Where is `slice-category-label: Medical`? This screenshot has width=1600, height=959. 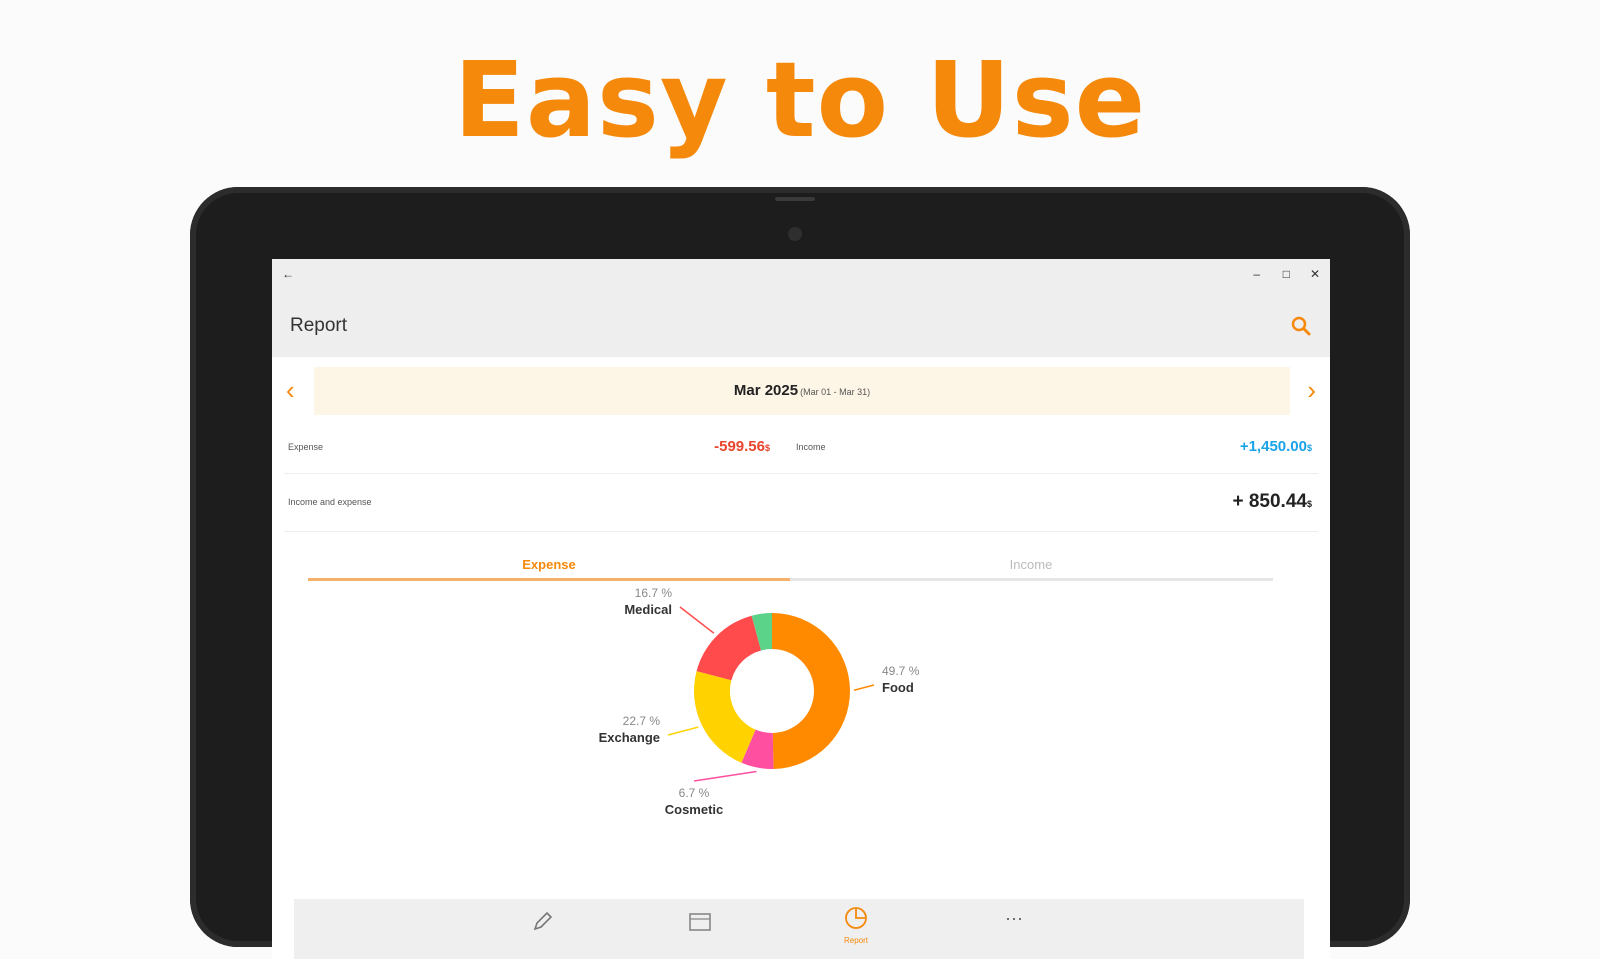
slice-category-label: Medical is located at coordinates (648, 609).